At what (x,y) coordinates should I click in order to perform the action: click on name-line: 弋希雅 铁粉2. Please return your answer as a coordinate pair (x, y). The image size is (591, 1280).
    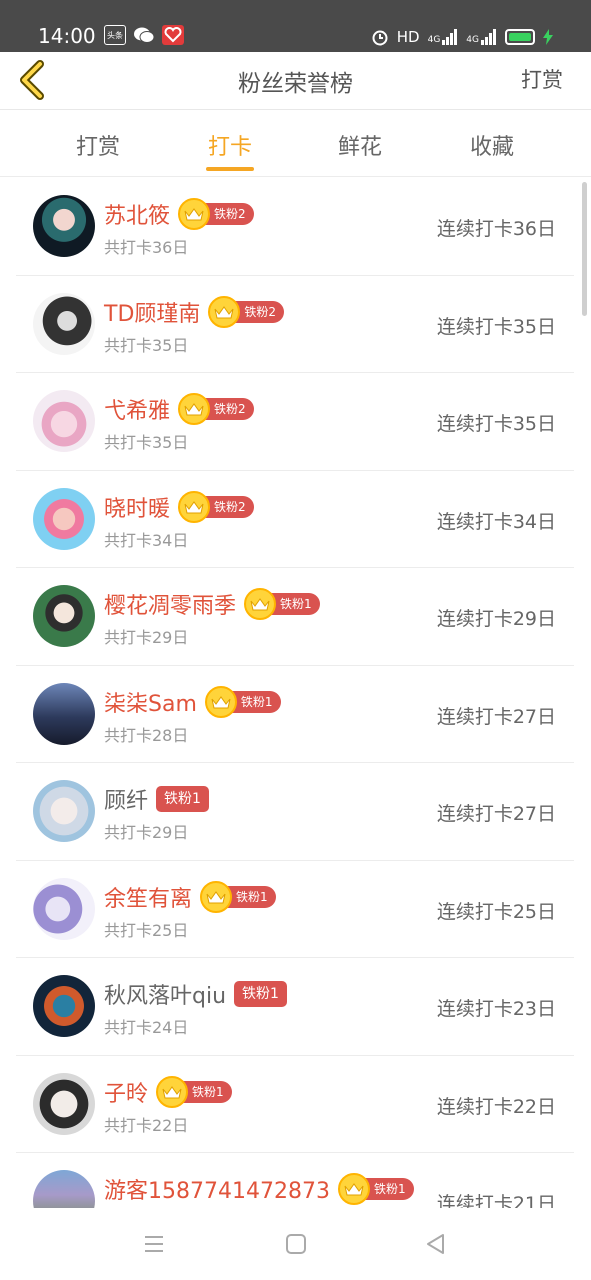
    Looking at the image, I should click on (179, 409).